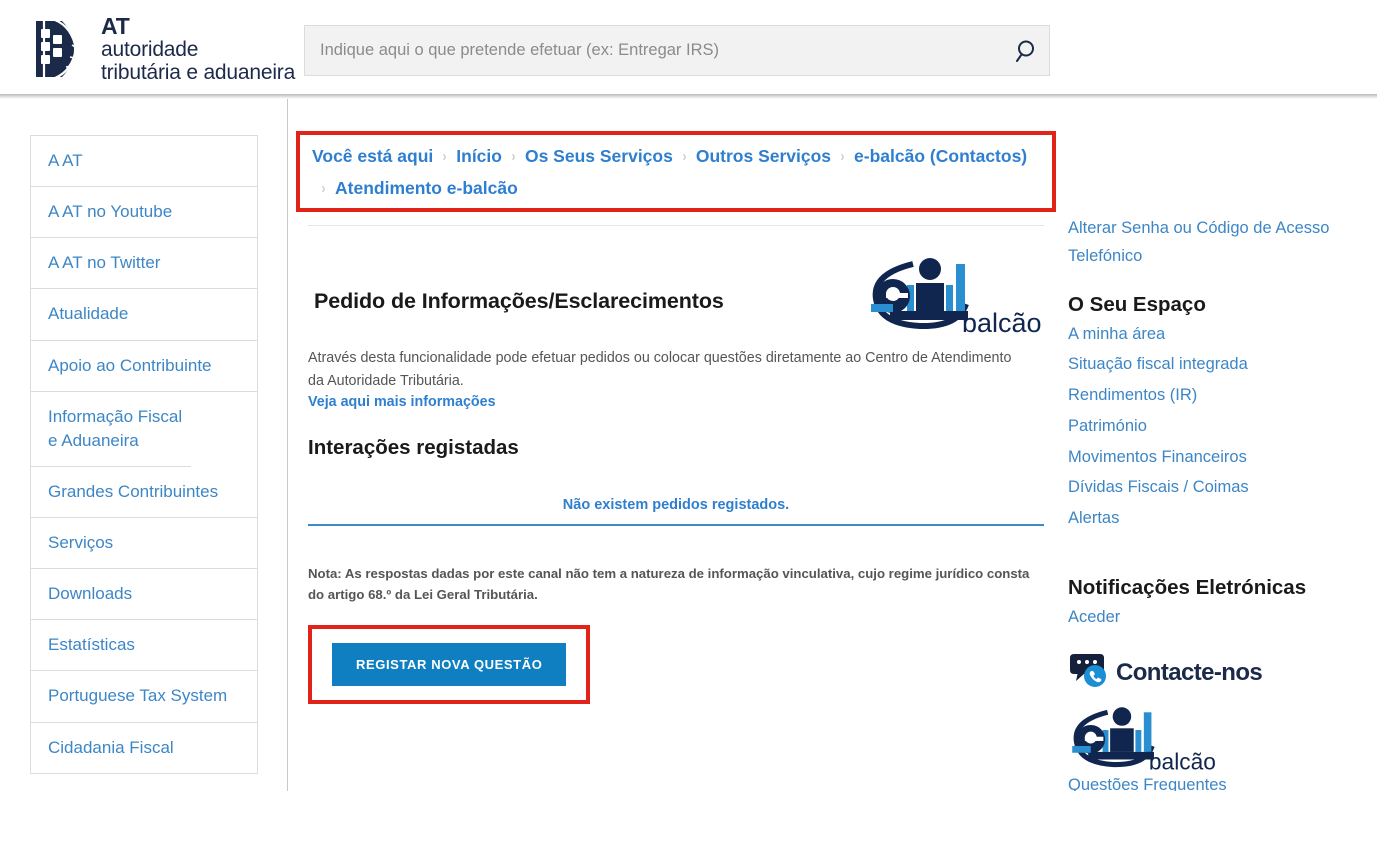  What do you see at coordinates (1137, 304) in the screenshot?
I see `right-heading-o-seu-espaco: O Seu Espaço` at bounding box center [1137, 304].